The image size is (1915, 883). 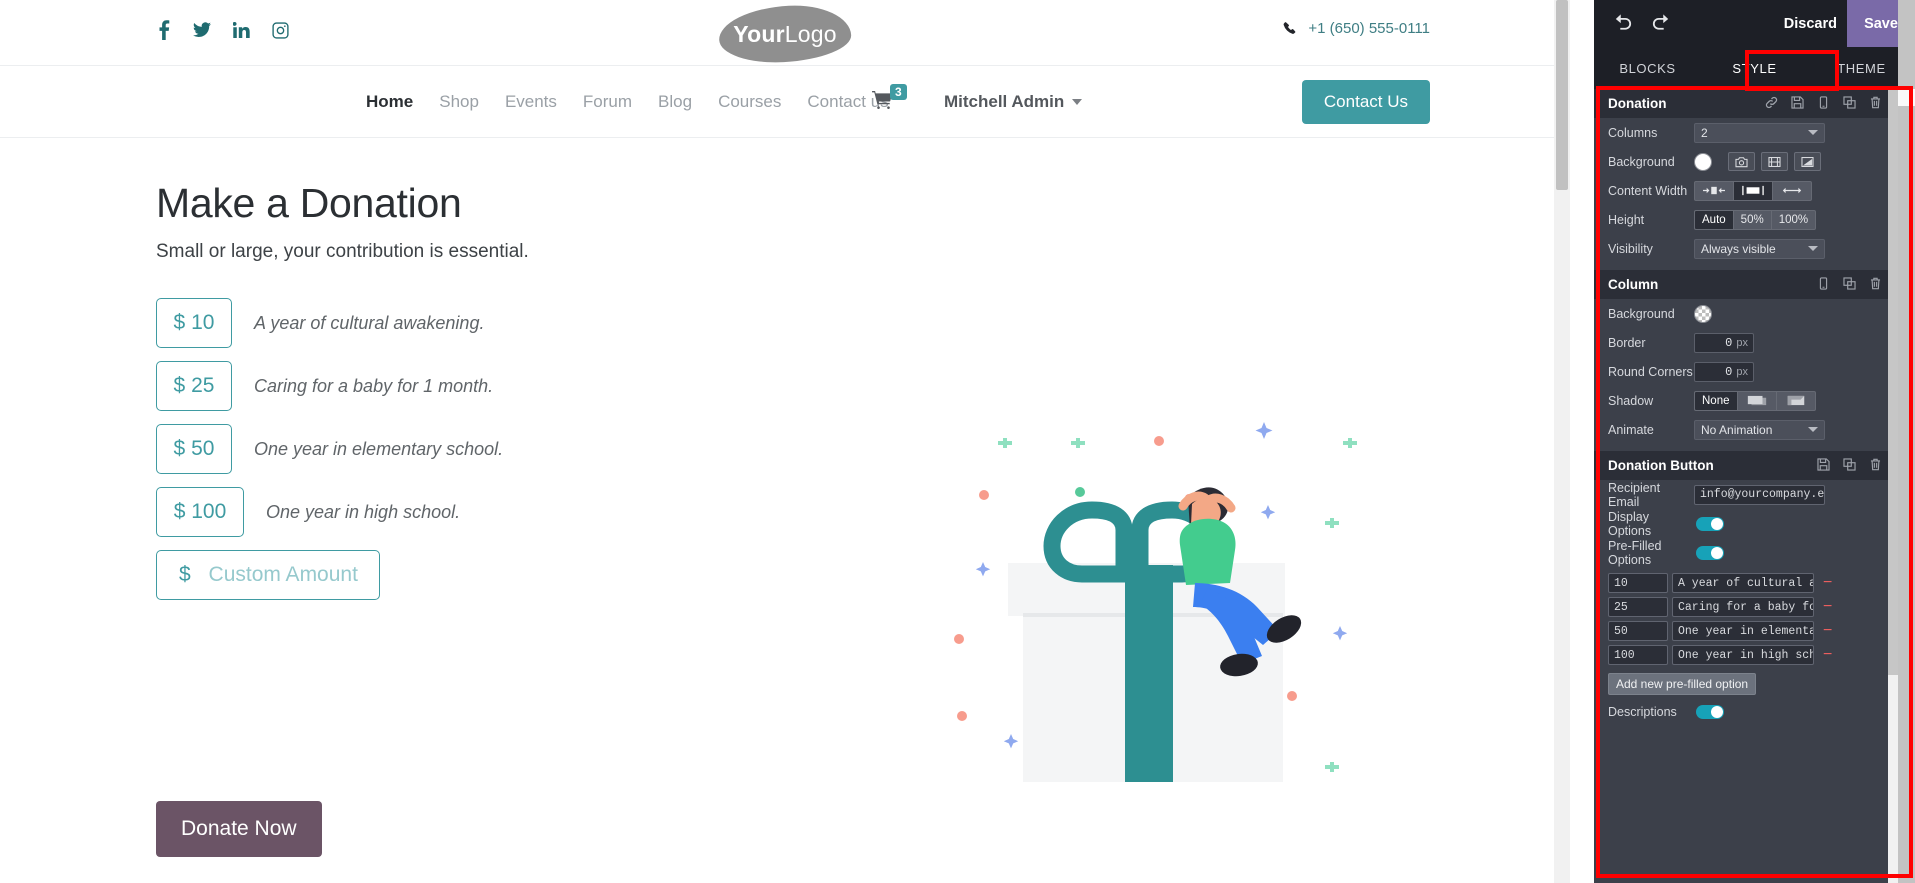 What do you see at coordinates (1710, 712) in the screenshot?
I see `descriptions-toggle` at bounding box center [1710, 712].